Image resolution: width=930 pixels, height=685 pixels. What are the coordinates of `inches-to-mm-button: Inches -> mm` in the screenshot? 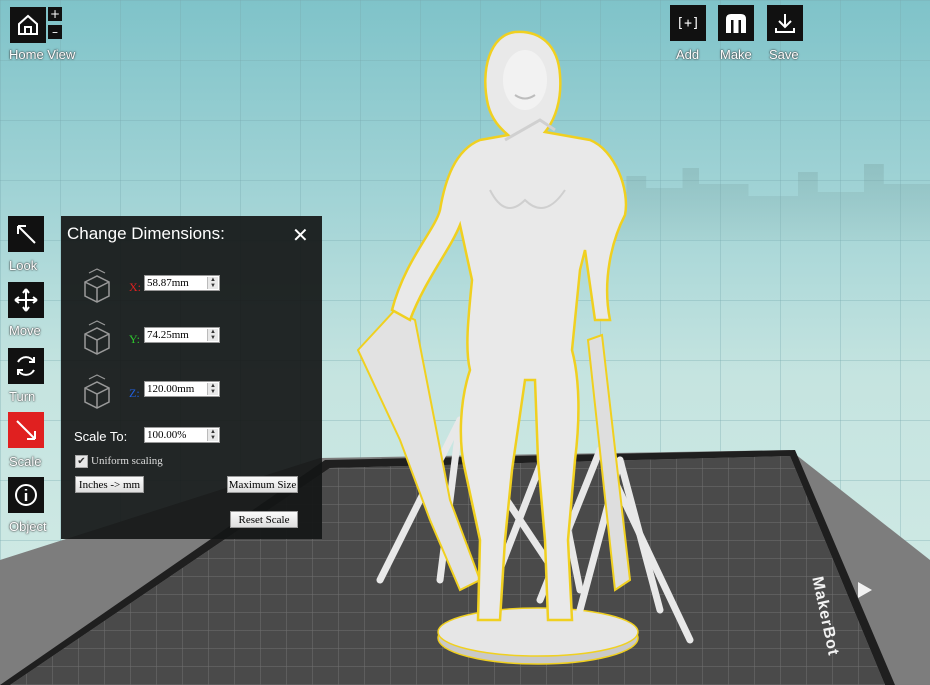 It's located at (109, 484).